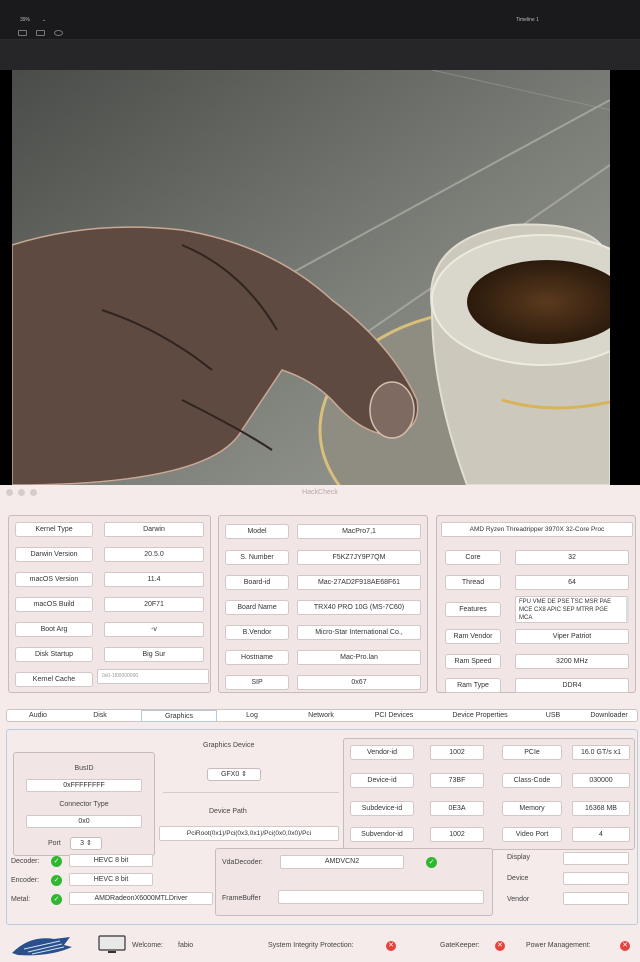 Image resolution: width=640 pixels, height=962 pixels. I want to click on zoom-level: 39%, so click(25, 20).